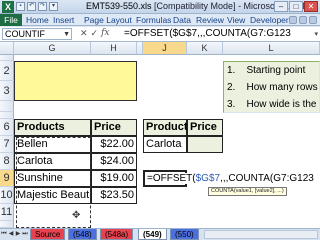 The image size is (320, 240). I want to click on sheet-nav: ⏮ ◀ ▶ ⏭, so click(14, 234).